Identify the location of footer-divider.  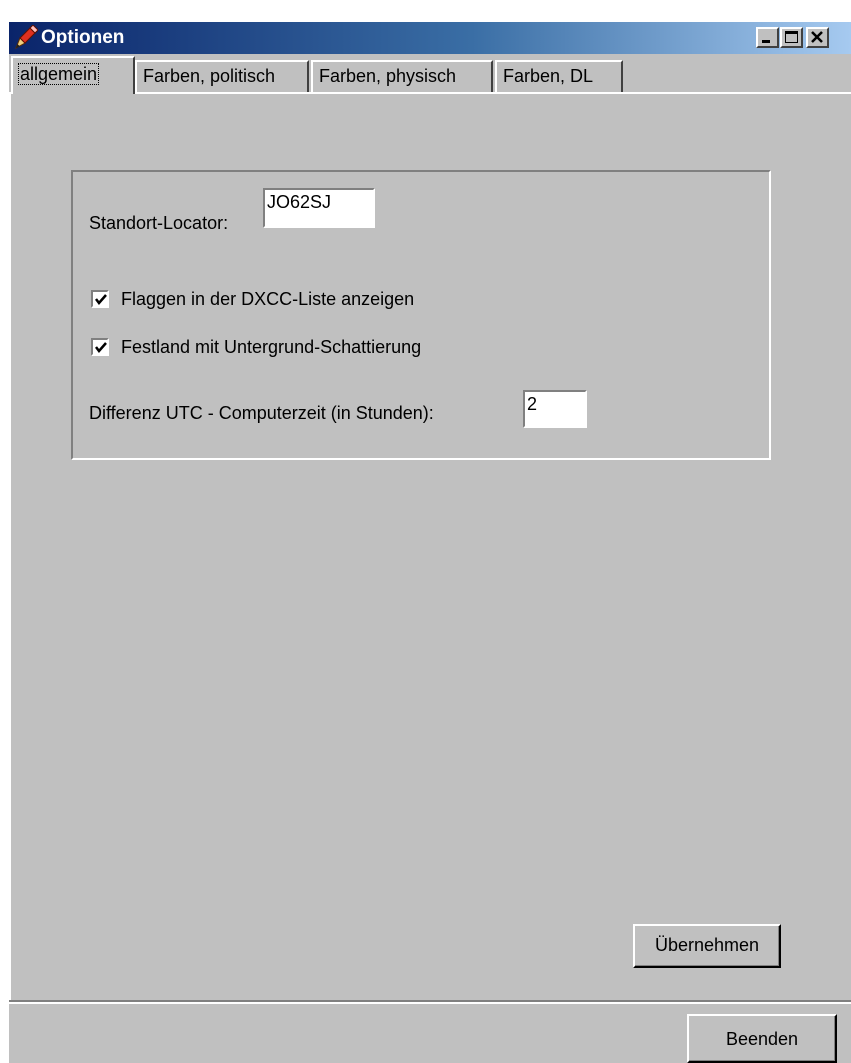
(430, 1002).